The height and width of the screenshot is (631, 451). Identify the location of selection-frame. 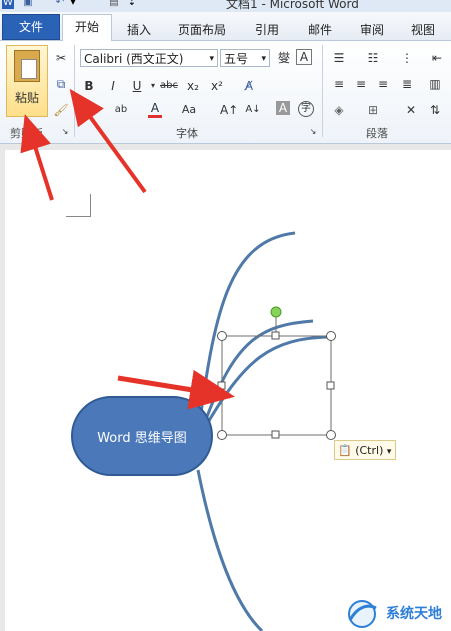
(276, 373).